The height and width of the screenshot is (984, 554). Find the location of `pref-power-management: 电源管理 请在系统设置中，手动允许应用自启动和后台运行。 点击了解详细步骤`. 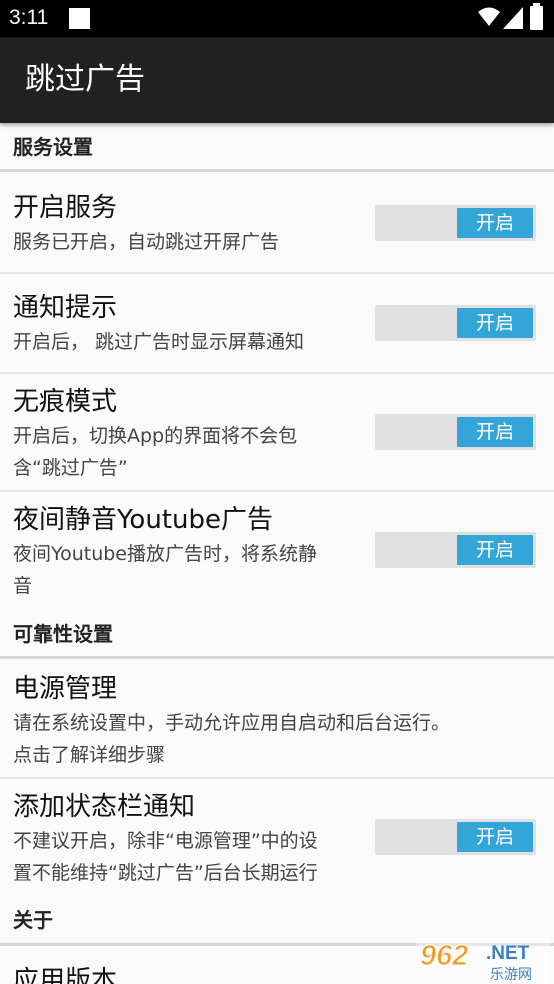

pref-power-management: 电源管理 请在系统设置中，手动允许应用自启动和后台运行。 点击了解详细步骤 is located at coordinates (277, 718).